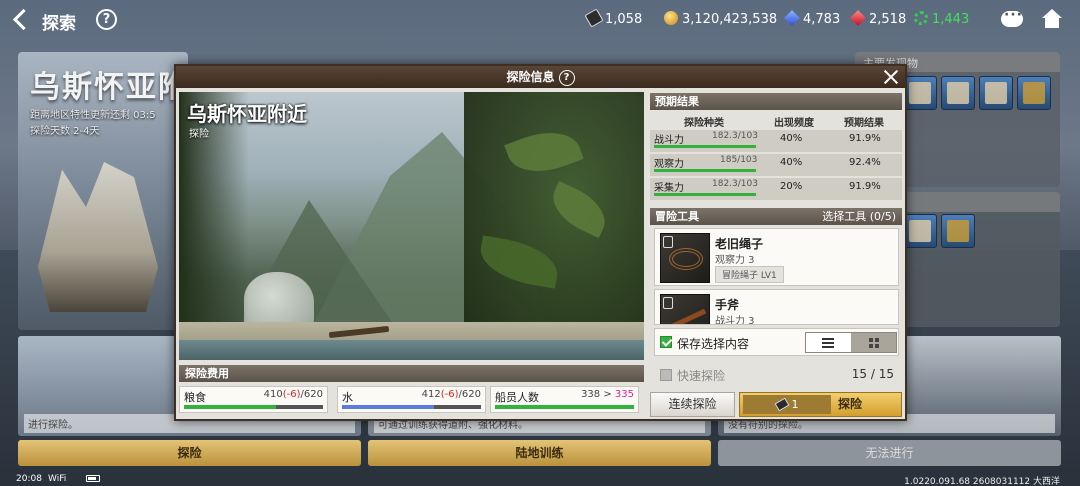 The image size is (1080, 486). Describe the element at coordinates (776, 257) in the screenshot. I see `tool-card: 老旧绳子 观察力 3 冒险绳子 LV1` at that location.